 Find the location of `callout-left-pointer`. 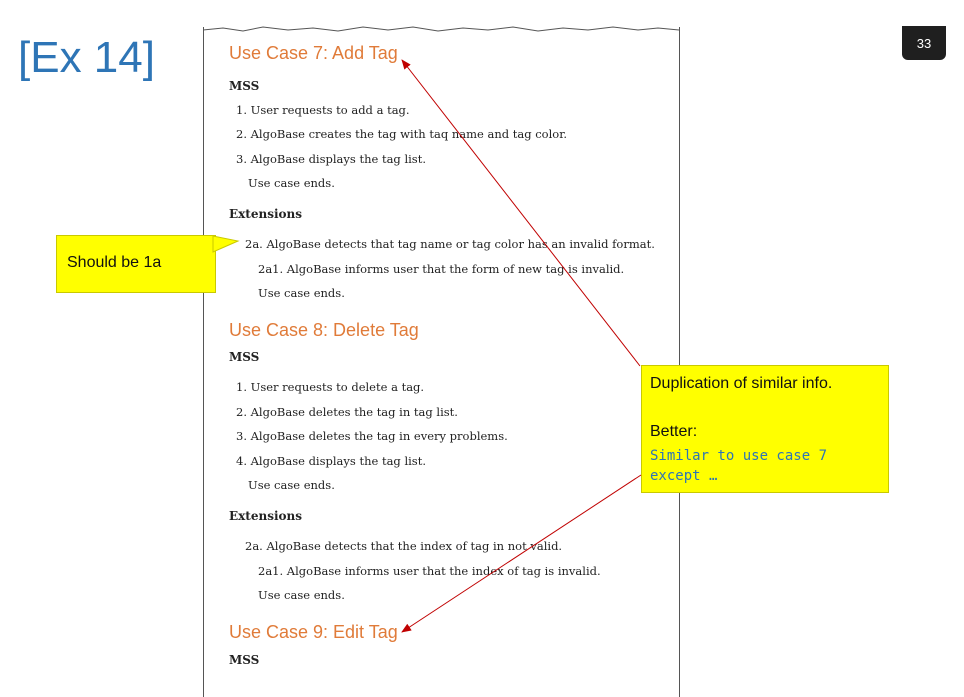

callout-left-pointer is located at coordinates (226, 244).